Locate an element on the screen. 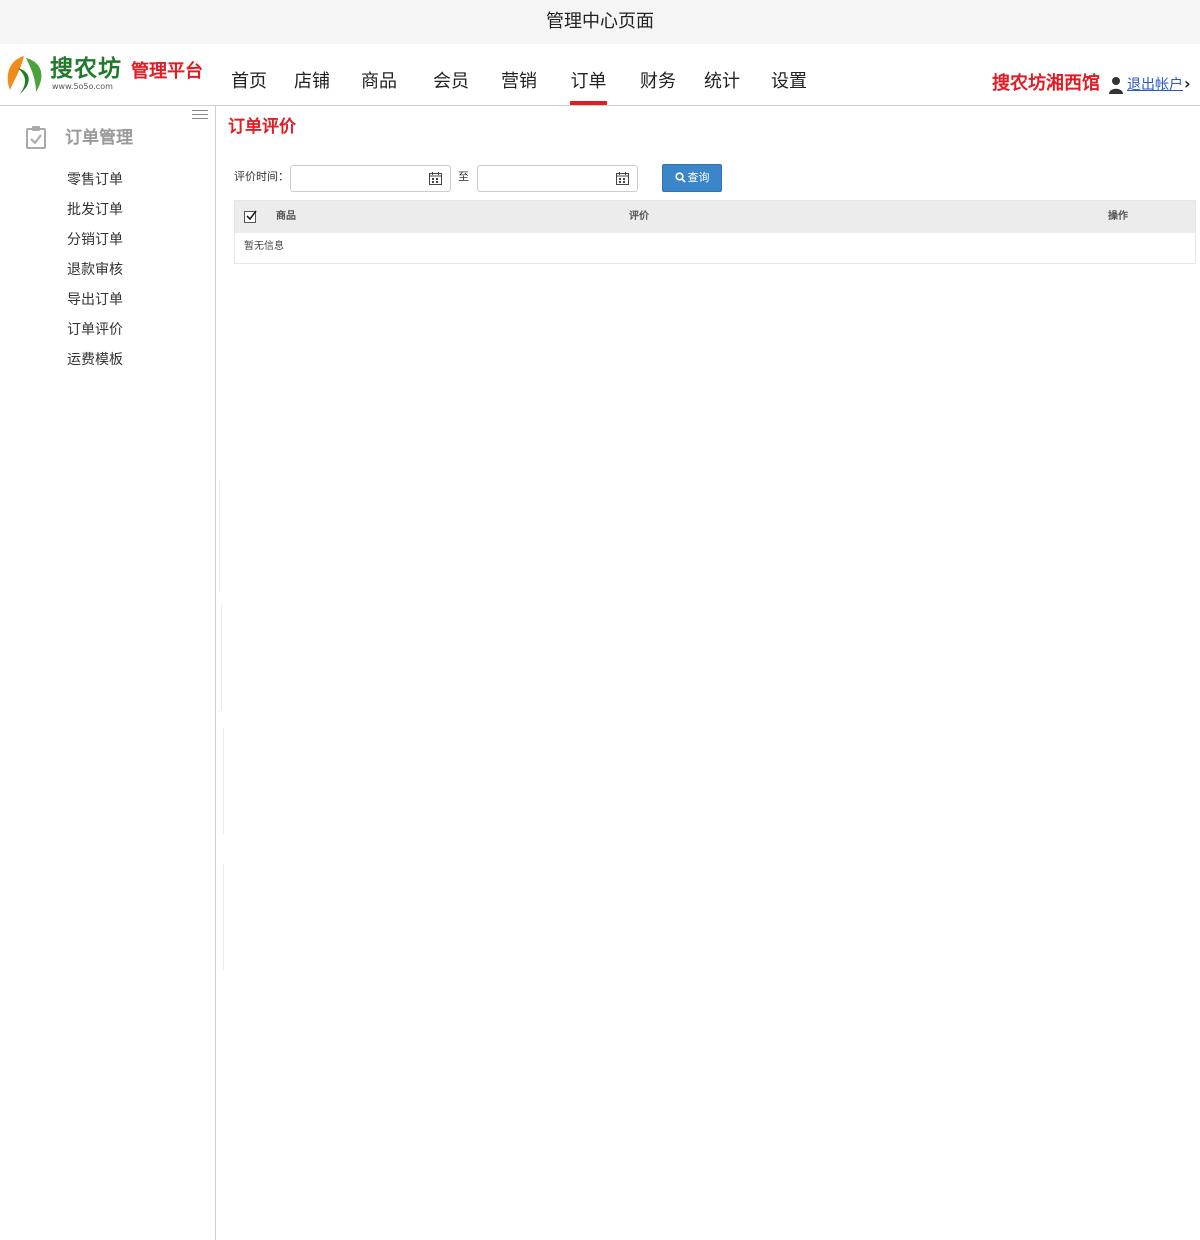 Image resolution: width=1200 pixels, height=1240 pixels. sidebar-item-retail-orders: 零售订单 is located at coordinates (95, 183).